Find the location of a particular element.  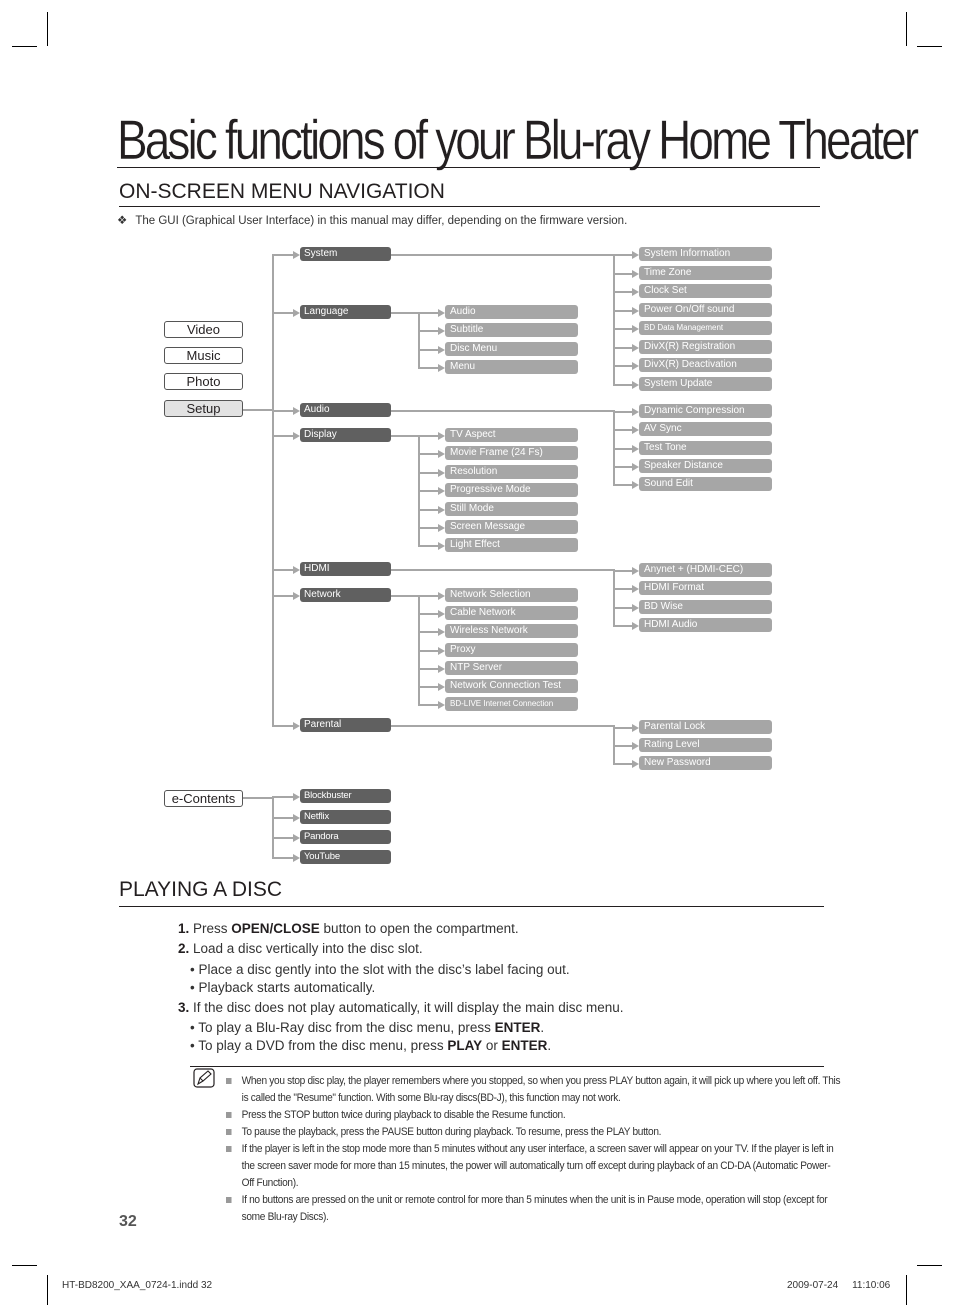

submenu-item: Menu is located at coordinates (511, 366).